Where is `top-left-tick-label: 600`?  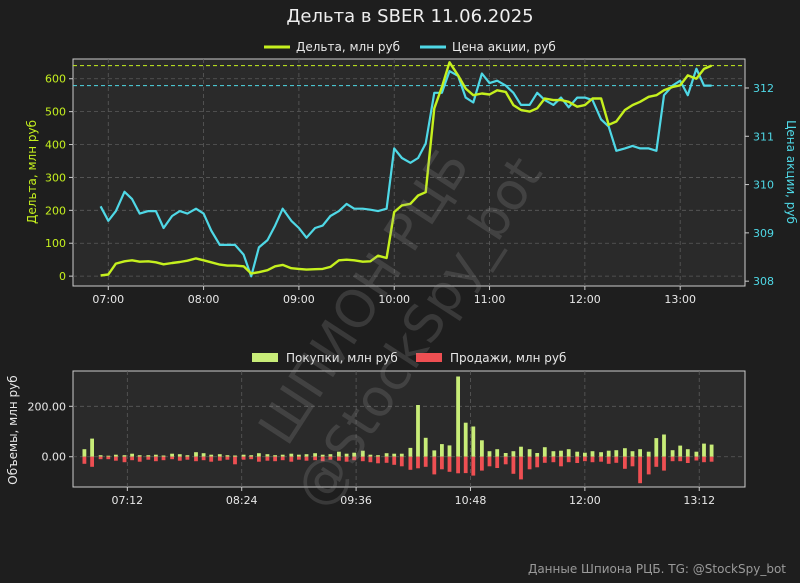 top-left-tick-label: 600 is located at coordinates (55, 79).